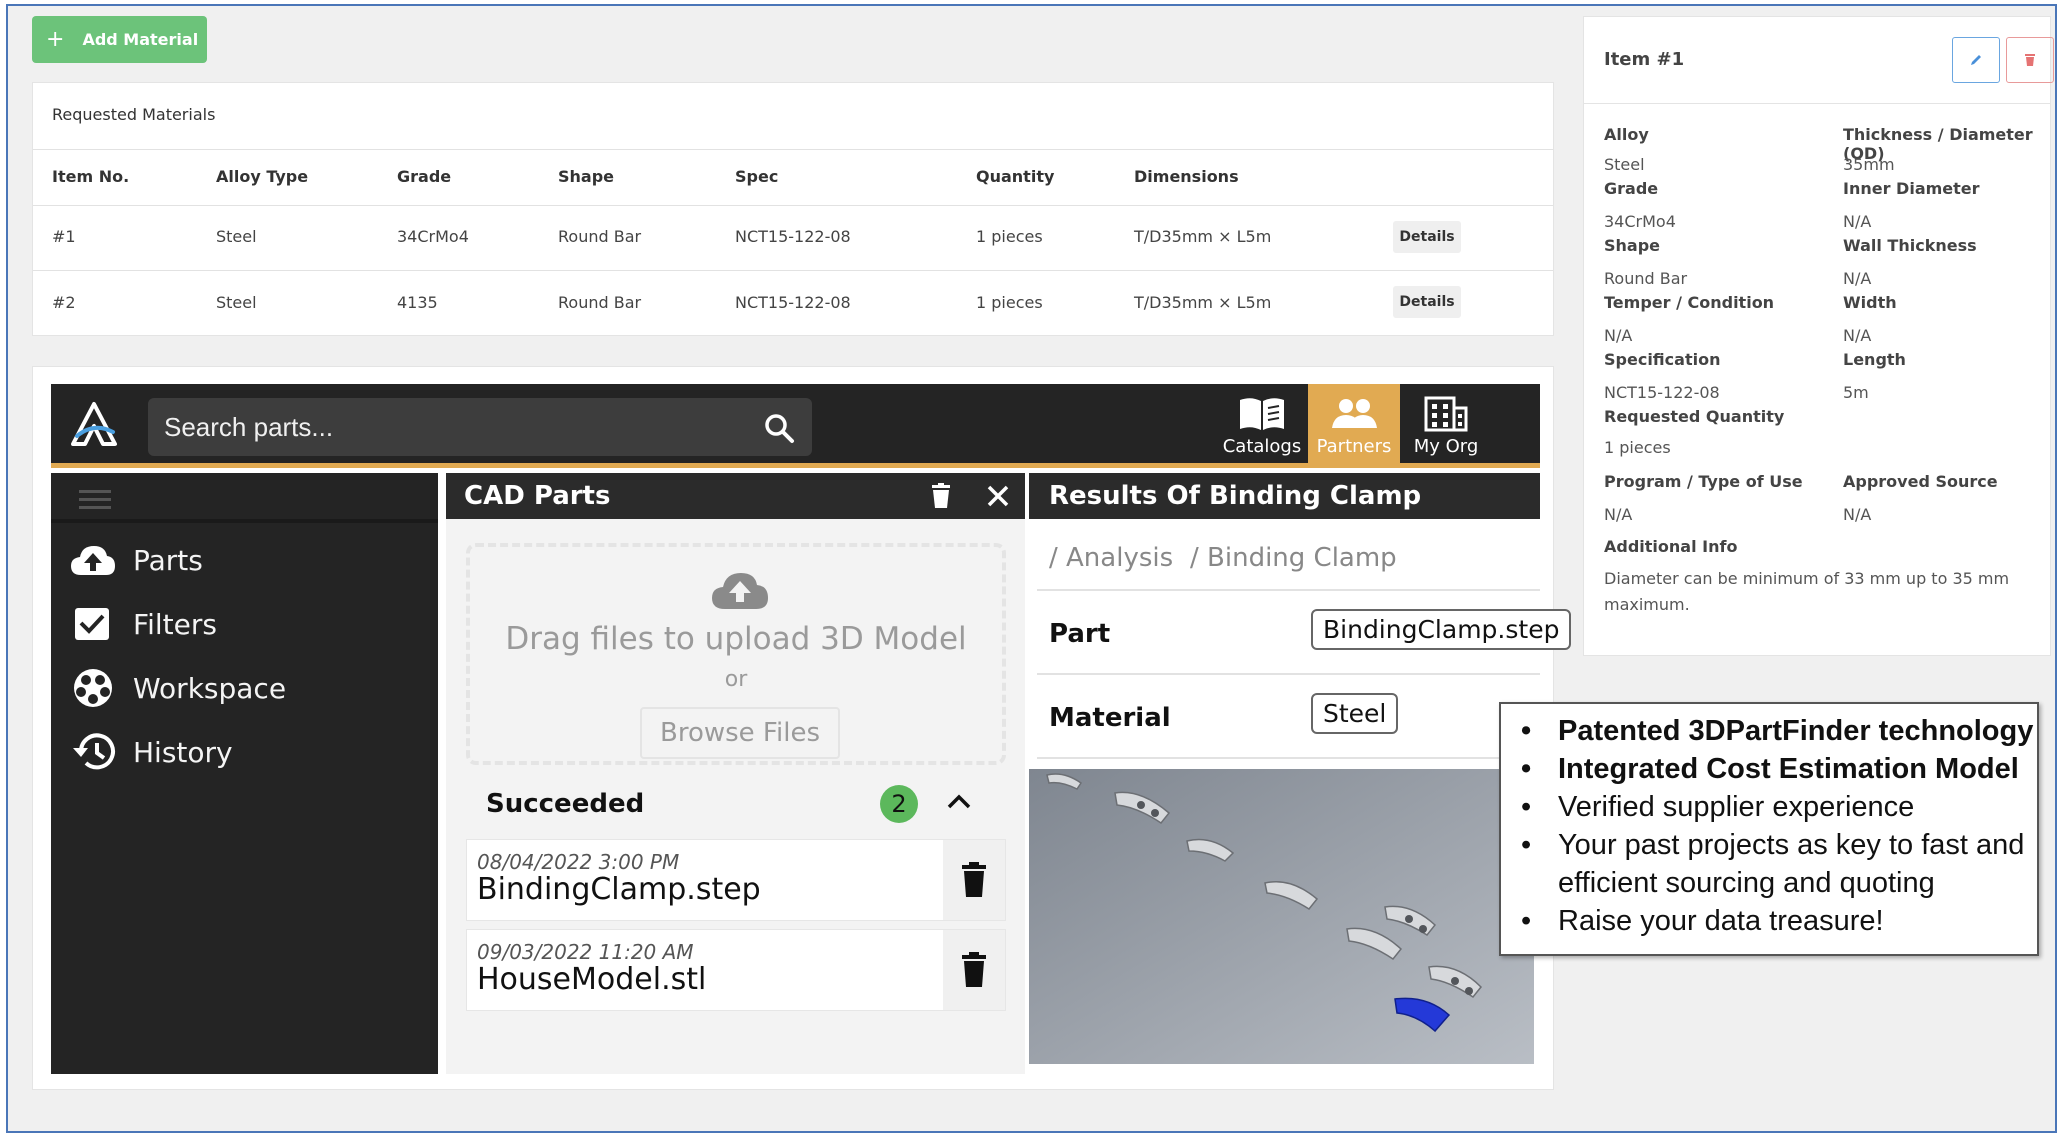 The height and width of the screenshot is (1133, 2063). I want to click on delete-button, so click(2030, 60).